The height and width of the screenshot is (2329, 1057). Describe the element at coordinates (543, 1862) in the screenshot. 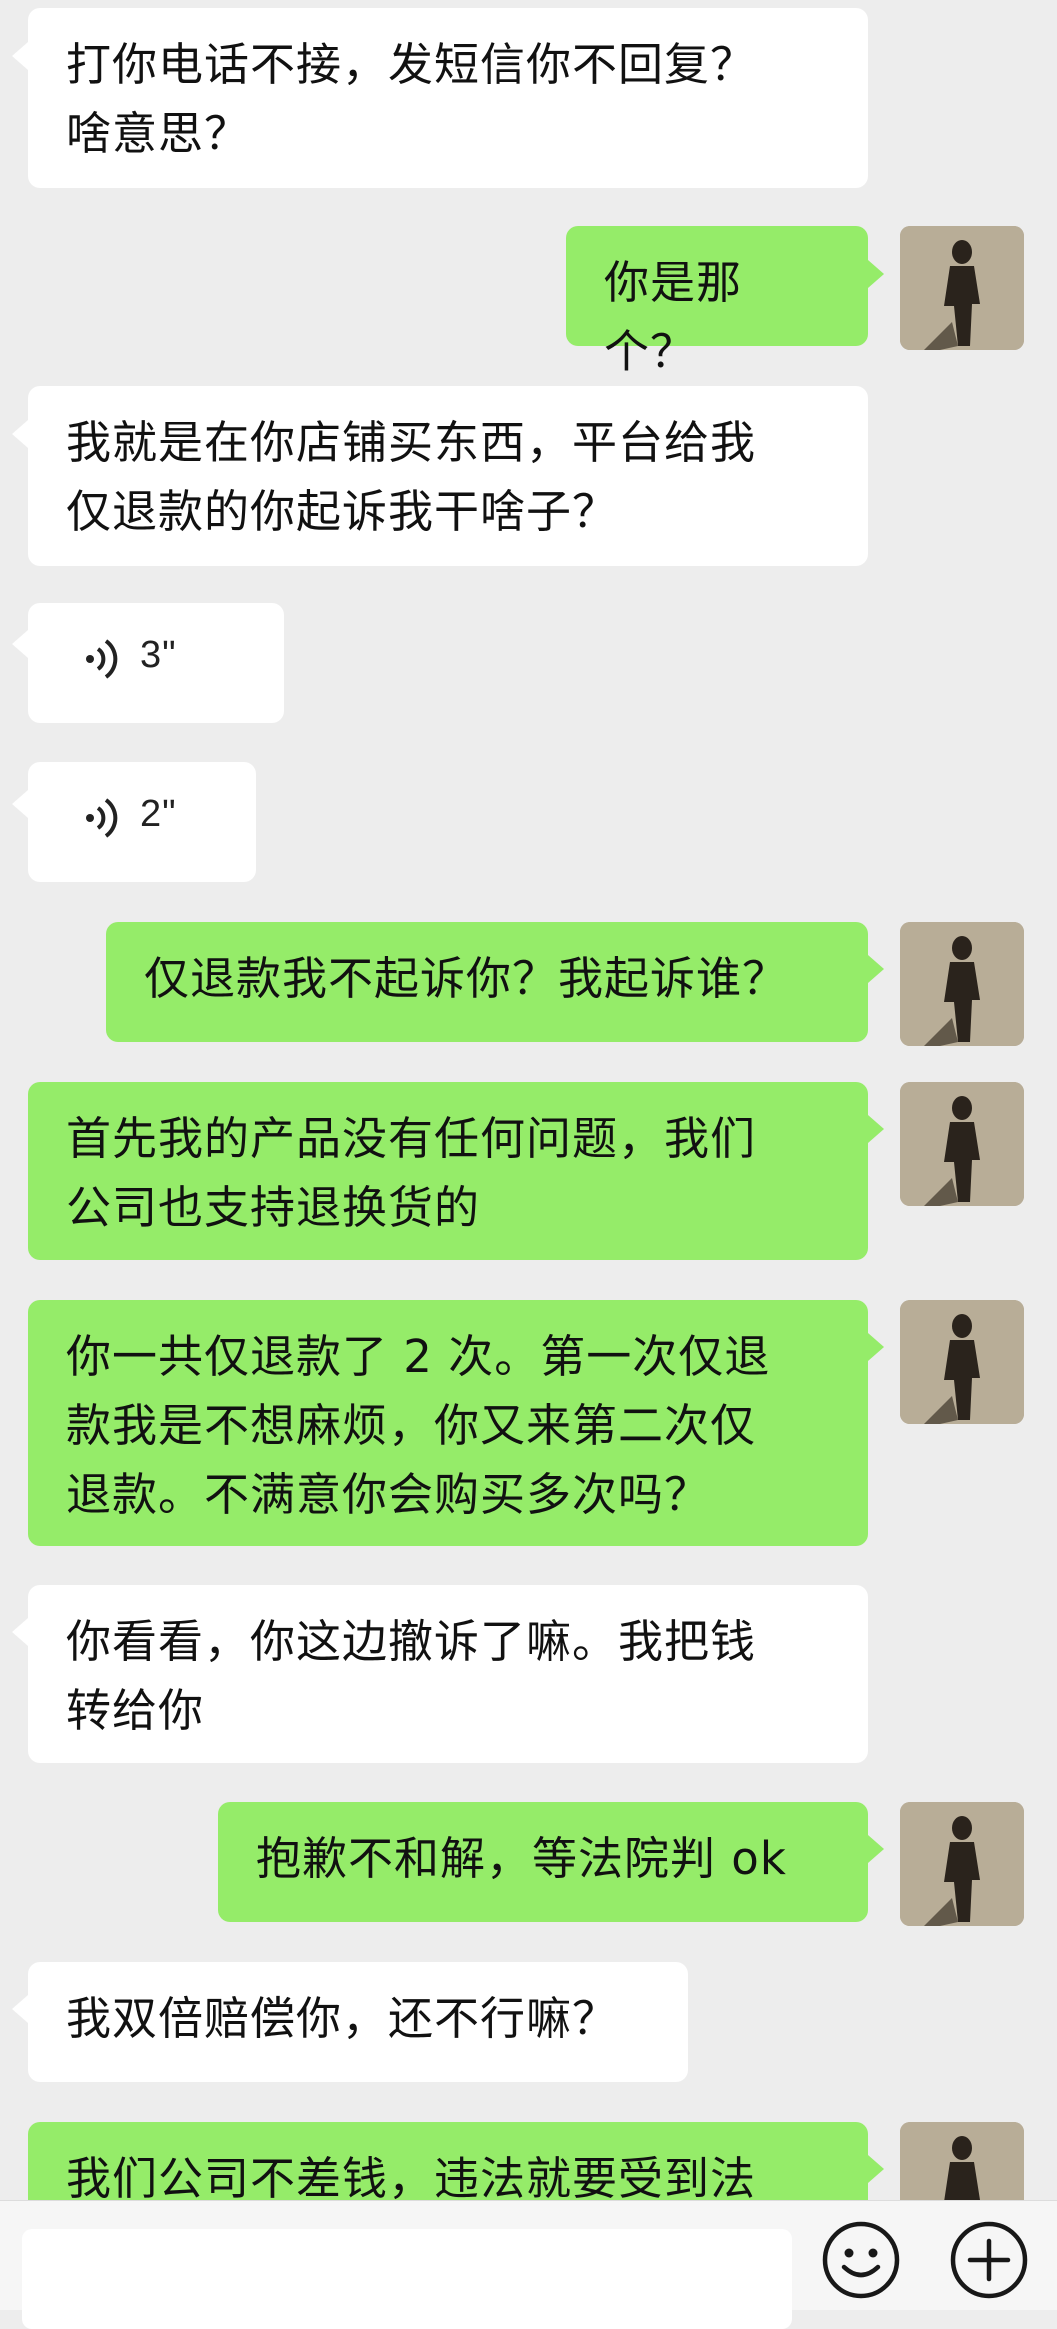

I see `message-bubble: 抱歉不和解，等法院判 ok` at that location.